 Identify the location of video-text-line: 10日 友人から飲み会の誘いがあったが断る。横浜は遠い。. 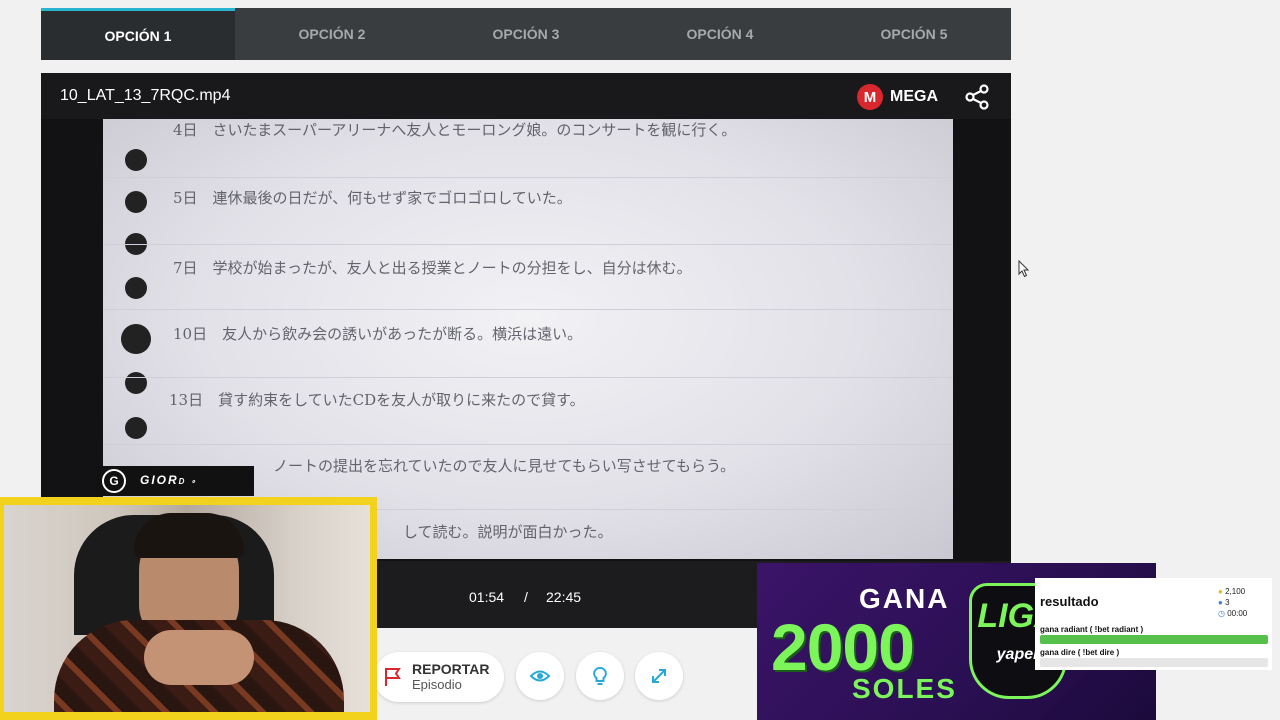
(378, 334).